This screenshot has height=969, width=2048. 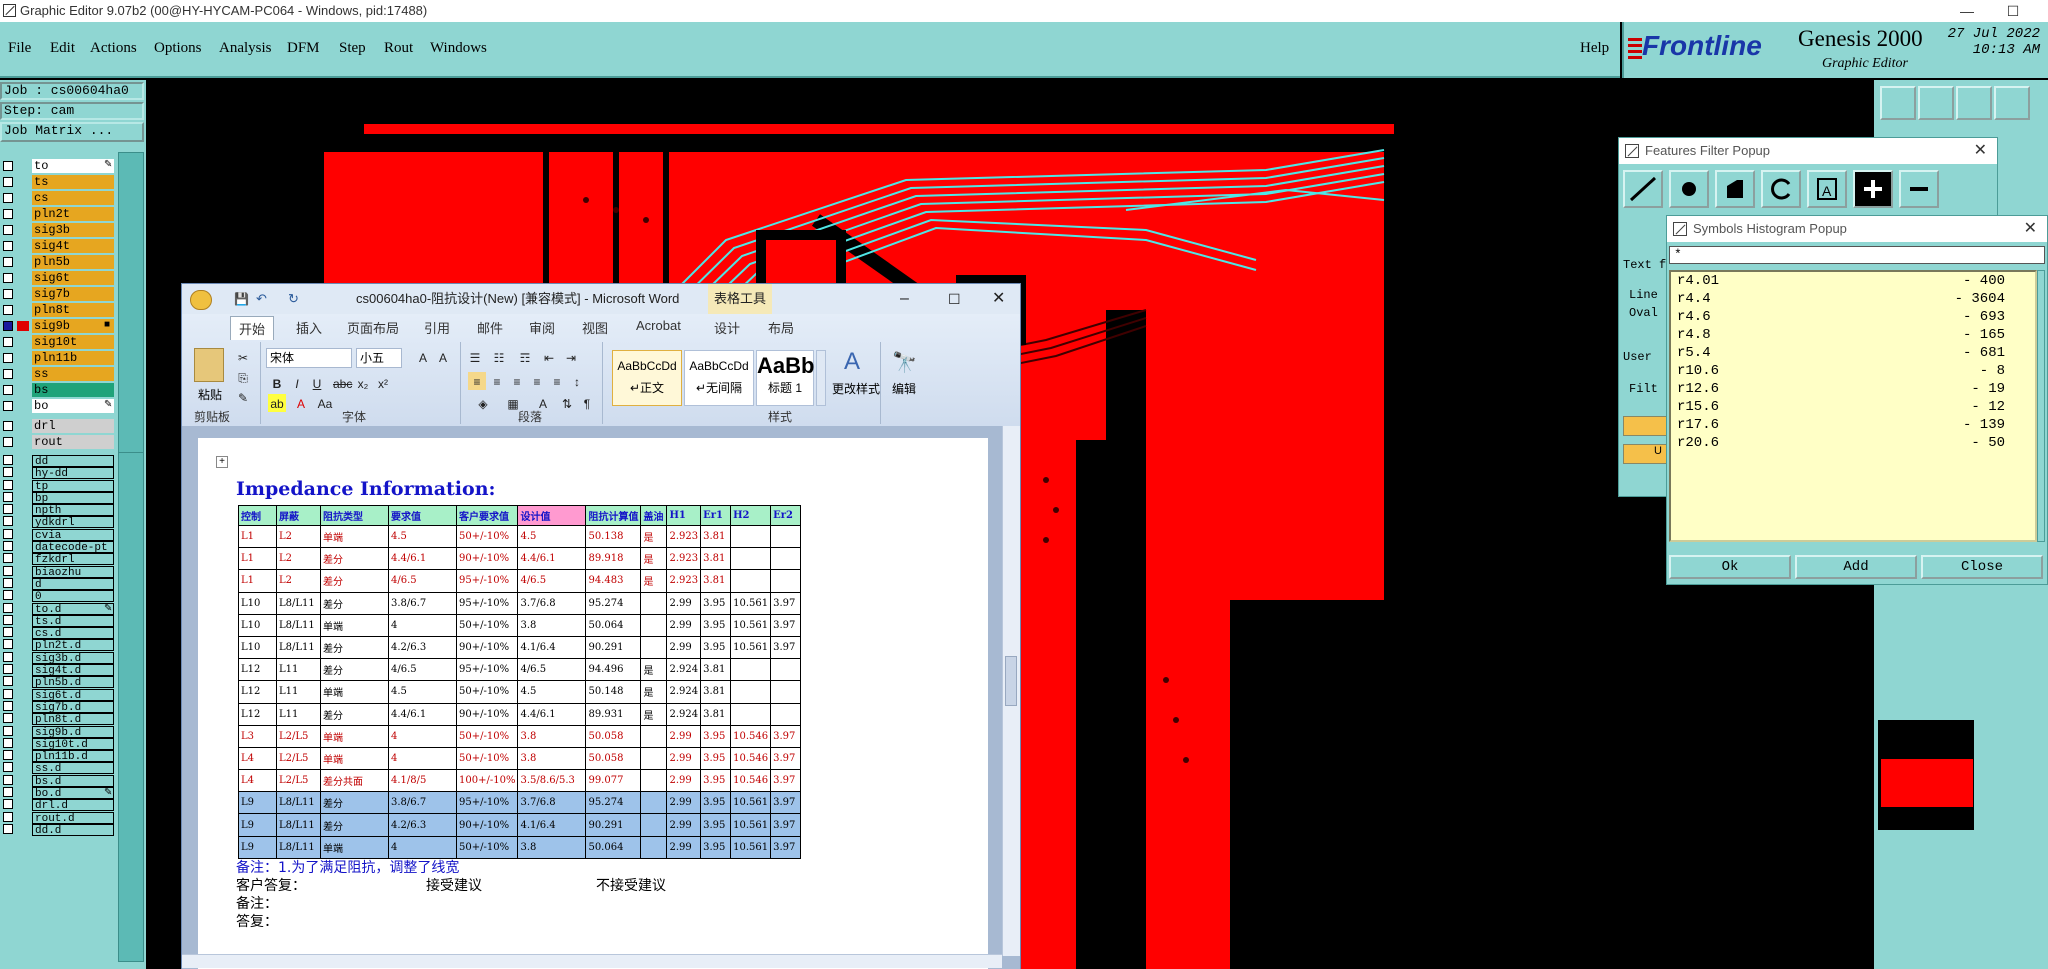 I want to click on change-styles-icon: A, so click(x=852, y=362).